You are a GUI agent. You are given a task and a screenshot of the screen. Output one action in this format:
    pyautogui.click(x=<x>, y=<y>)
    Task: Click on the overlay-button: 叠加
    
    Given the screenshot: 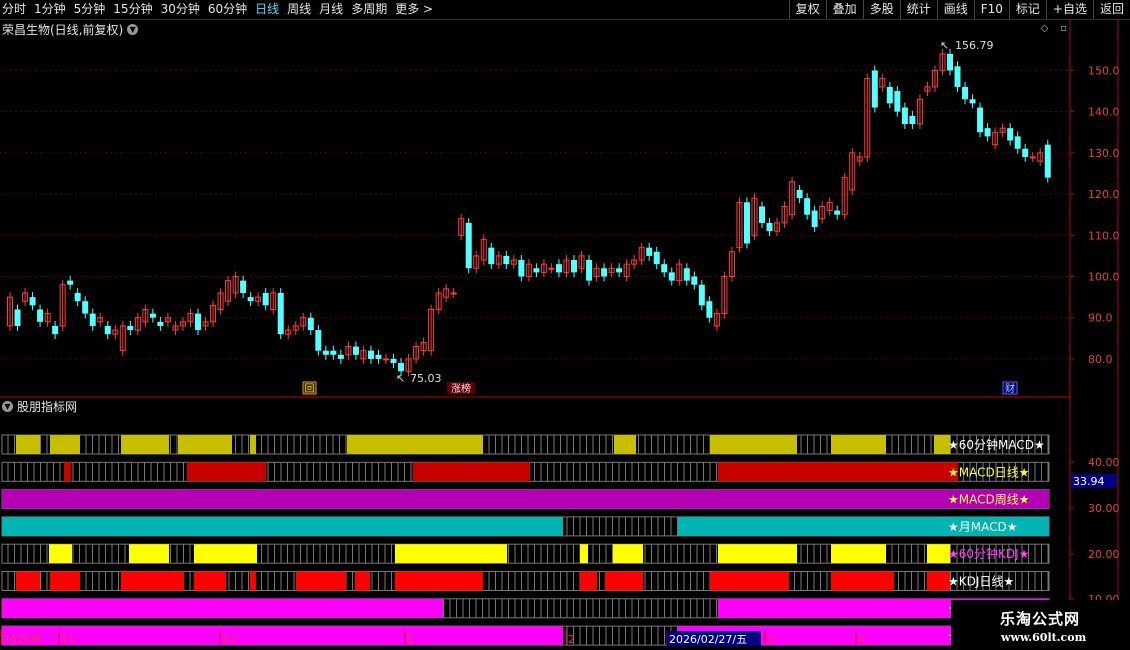 What is the action you would take?
    pyautogui.click(x=844, y=9)
    